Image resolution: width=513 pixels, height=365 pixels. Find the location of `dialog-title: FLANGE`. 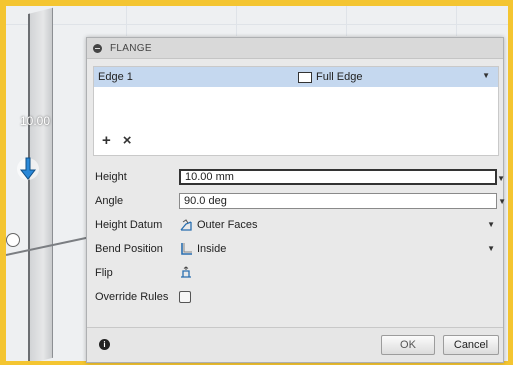

dialog-title: FLANGE is located at coordinates (131, 48).